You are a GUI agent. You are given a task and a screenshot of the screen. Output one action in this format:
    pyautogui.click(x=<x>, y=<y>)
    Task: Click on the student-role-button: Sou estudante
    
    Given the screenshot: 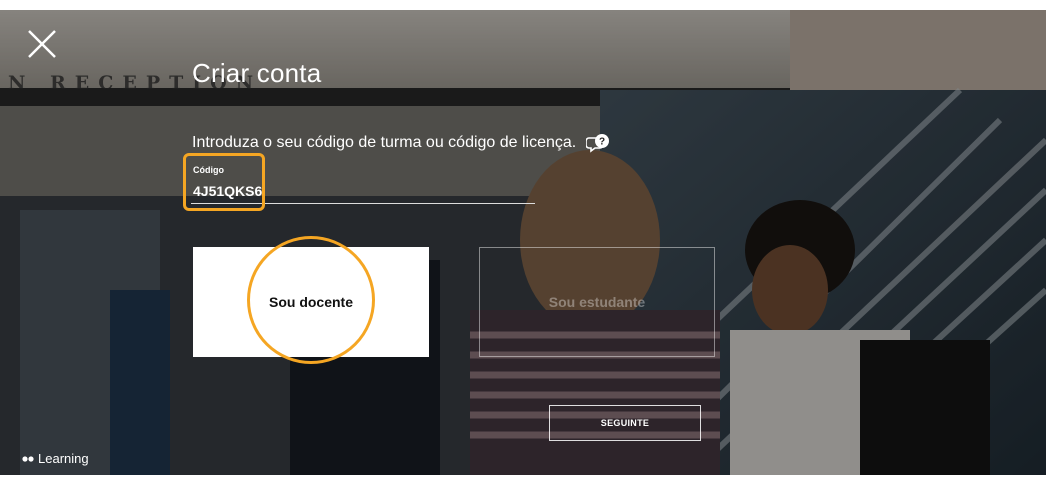 What is the action you would take?
    pyautogui.click(x=597, y=302)
    